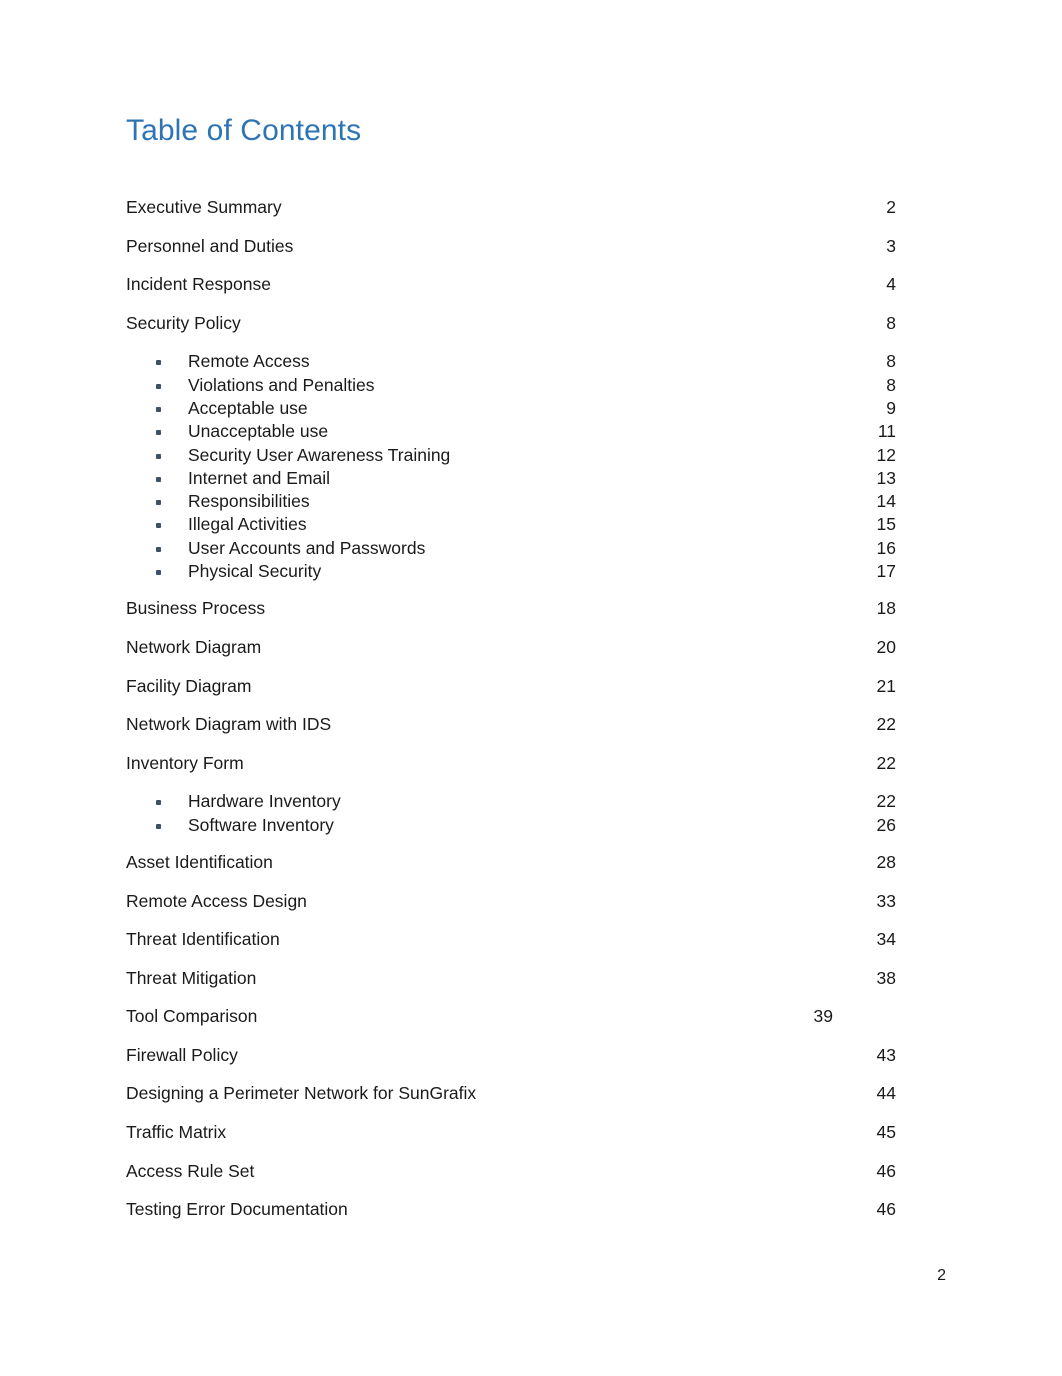  I want to click on toc-entry-title: Threat Identification, so click(203, 939).